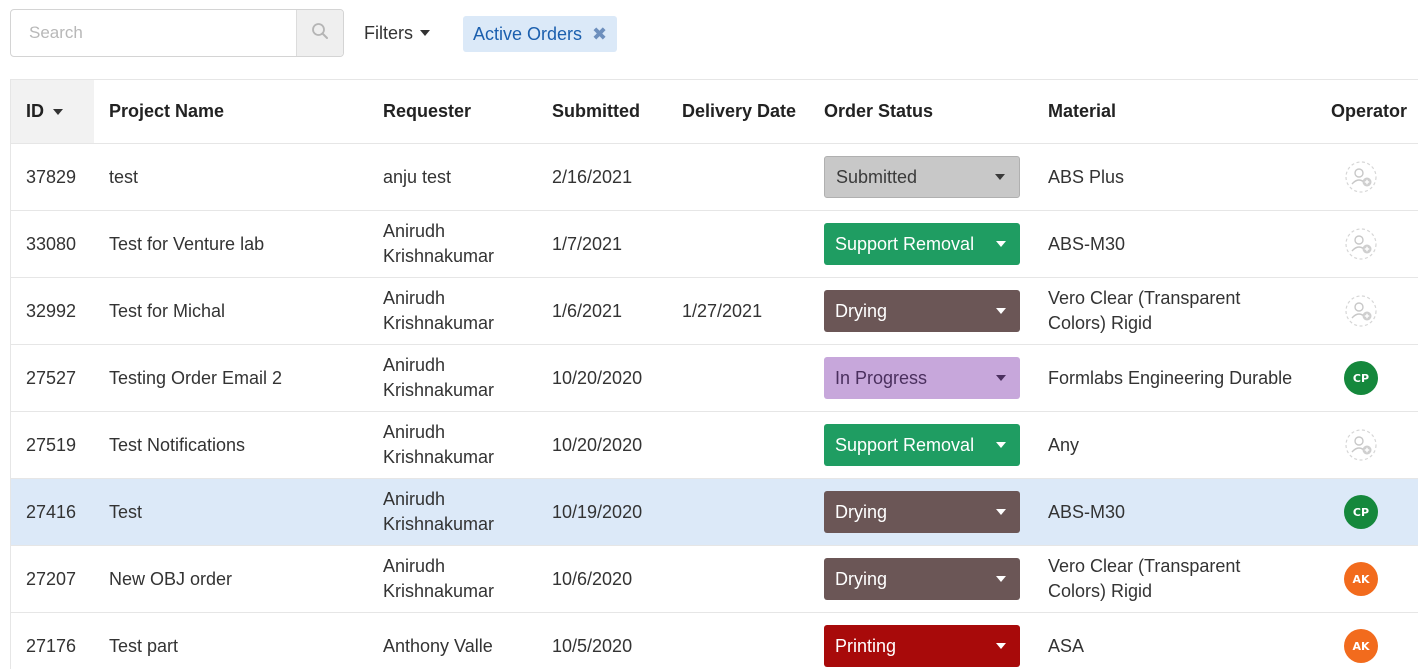 This screenshot has height=669, width=1418. Describe the element at coordinates (1170, 377) in the screenshot. I see `material-cell: Formlabs Engineering Durable` at that location.